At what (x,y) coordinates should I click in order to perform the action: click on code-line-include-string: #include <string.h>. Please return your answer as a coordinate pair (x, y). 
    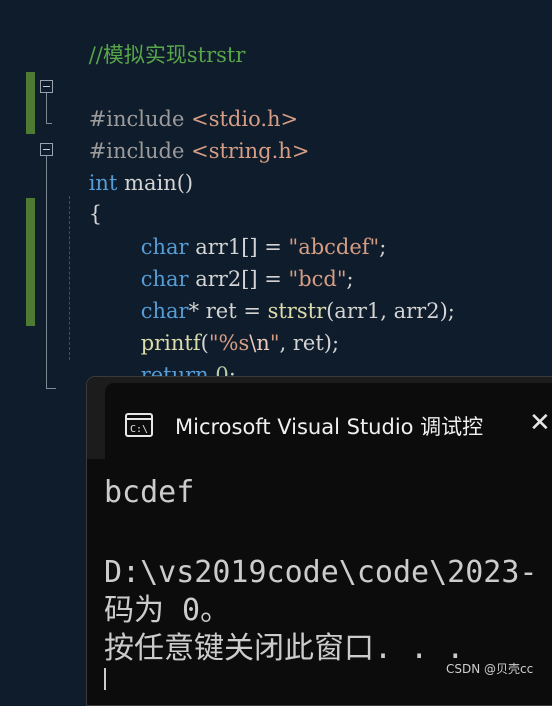
    Looking at the image, I should click on (186, 133).